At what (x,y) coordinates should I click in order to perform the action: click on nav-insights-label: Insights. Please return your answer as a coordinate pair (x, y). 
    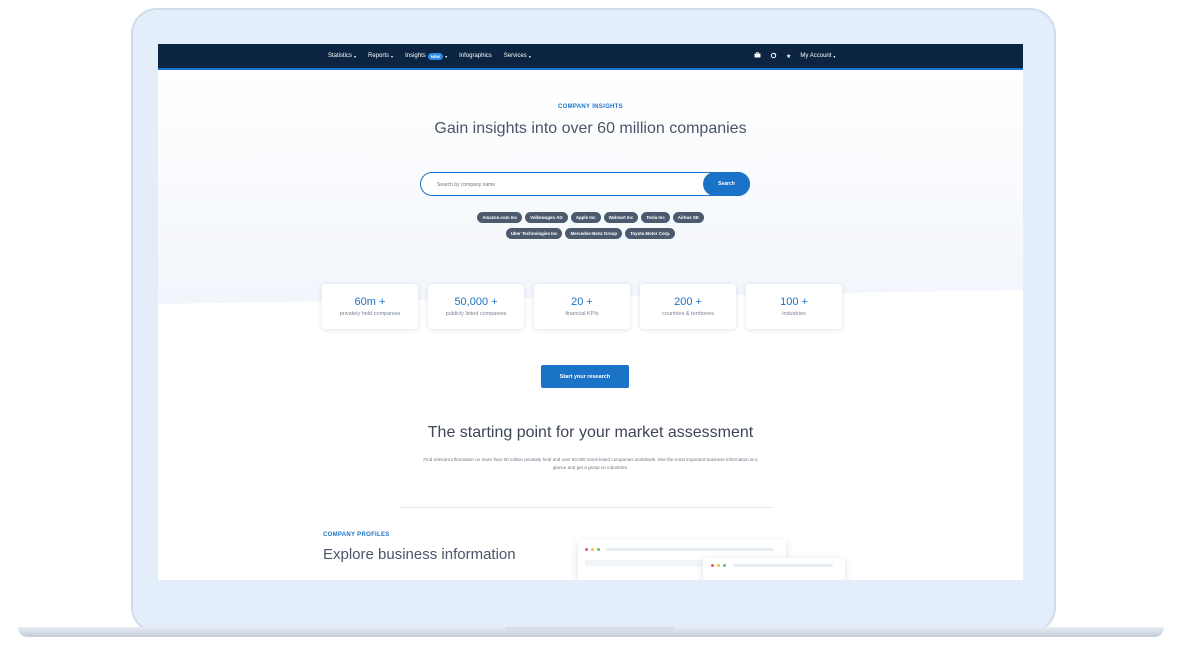
    Looking at the image, I should click on (415, 56).